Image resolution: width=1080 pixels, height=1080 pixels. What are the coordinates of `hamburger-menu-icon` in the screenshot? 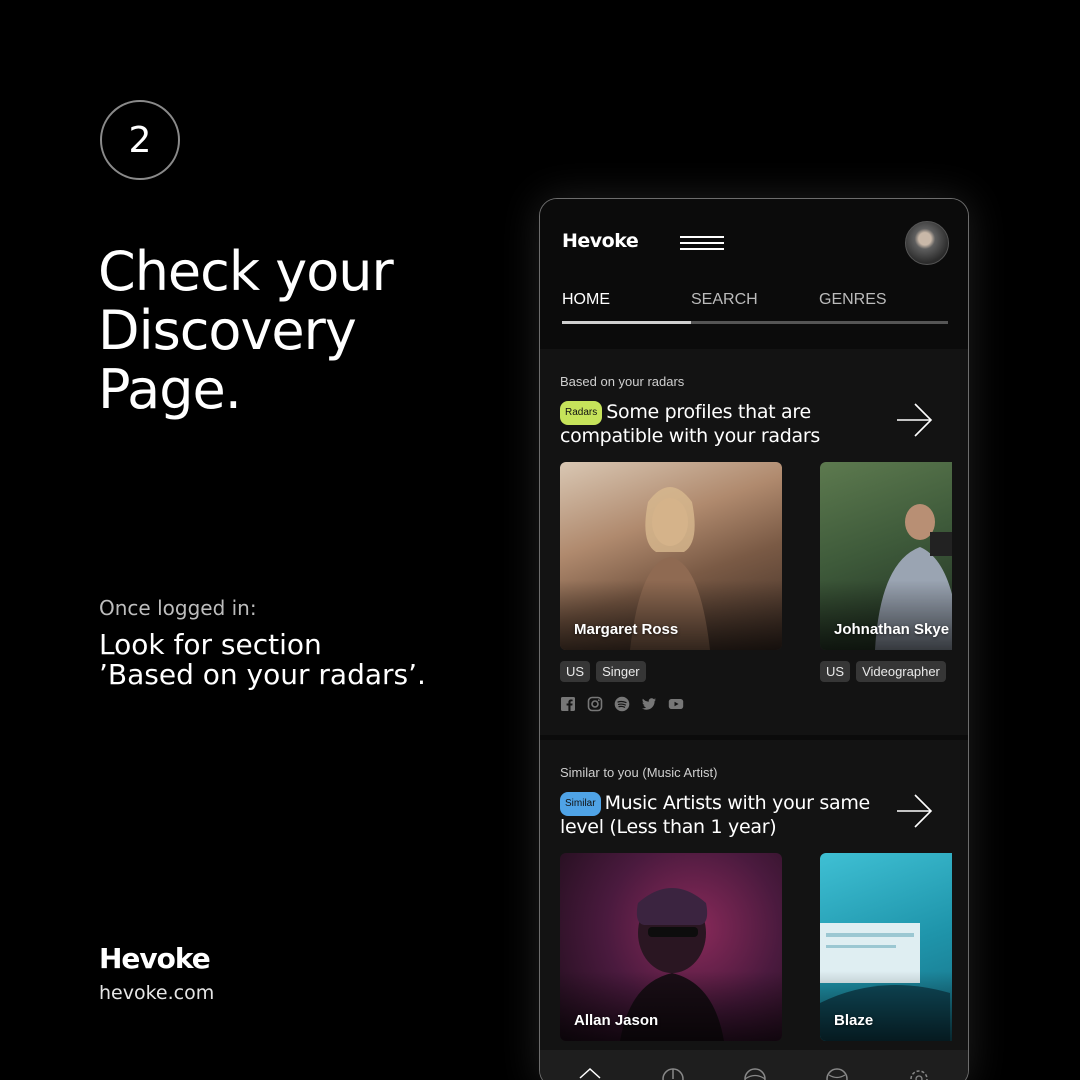 It's located at (702, 243).